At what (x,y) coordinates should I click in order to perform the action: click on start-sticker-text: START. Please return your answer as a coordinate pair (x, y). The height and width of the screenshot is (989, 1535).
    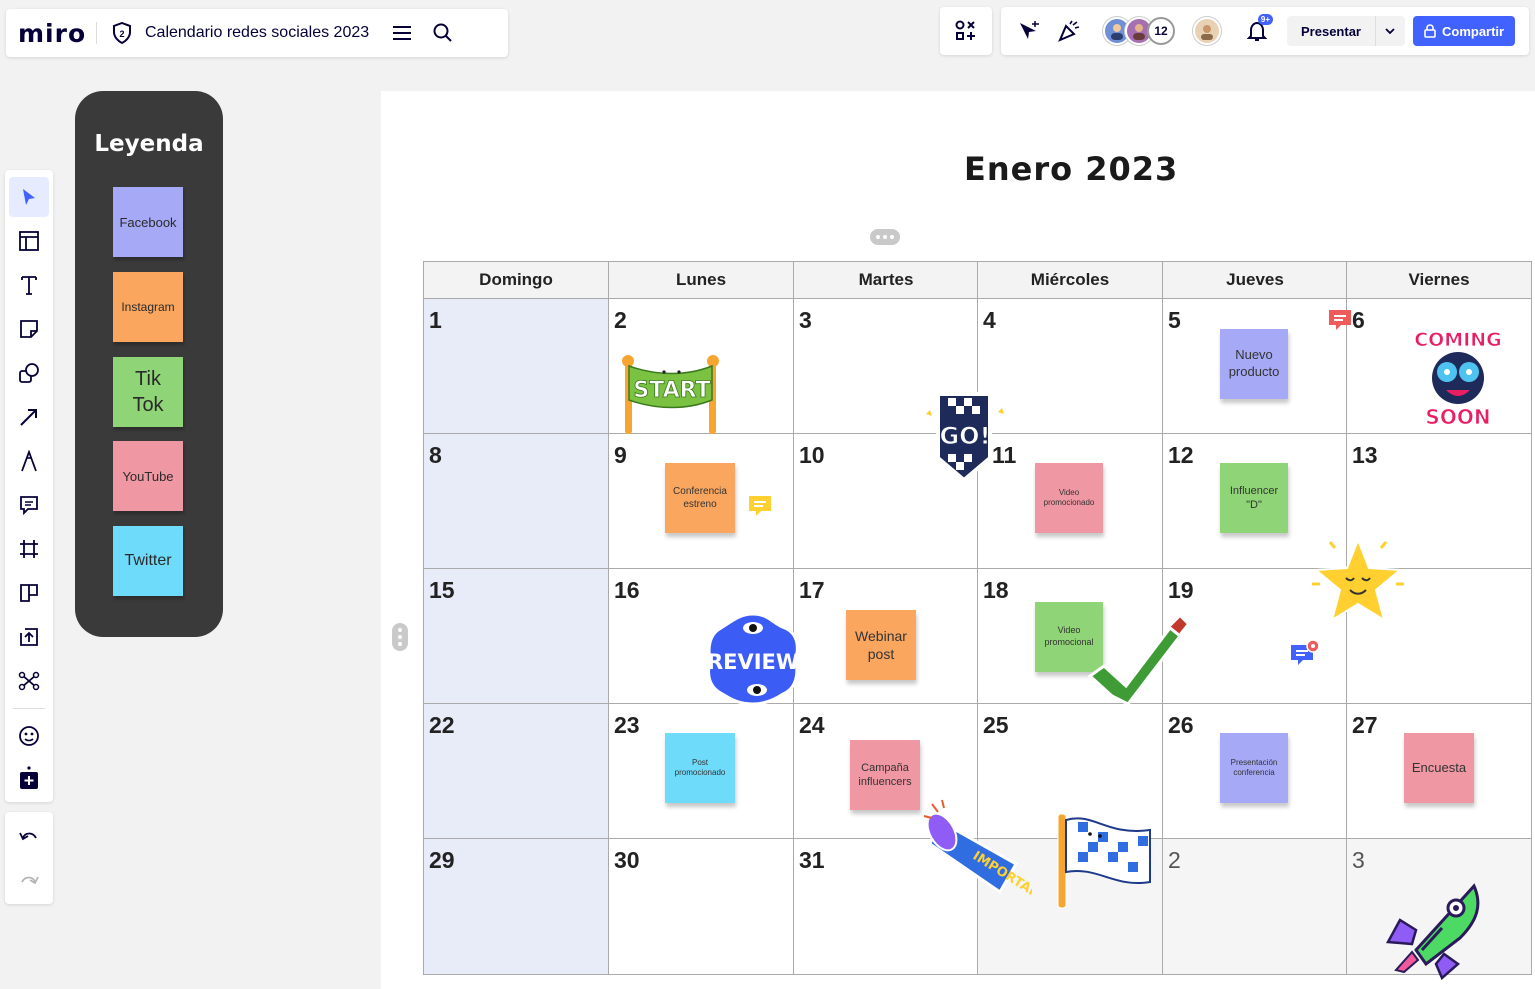
    Looking at the image, I should click on (671, 390).